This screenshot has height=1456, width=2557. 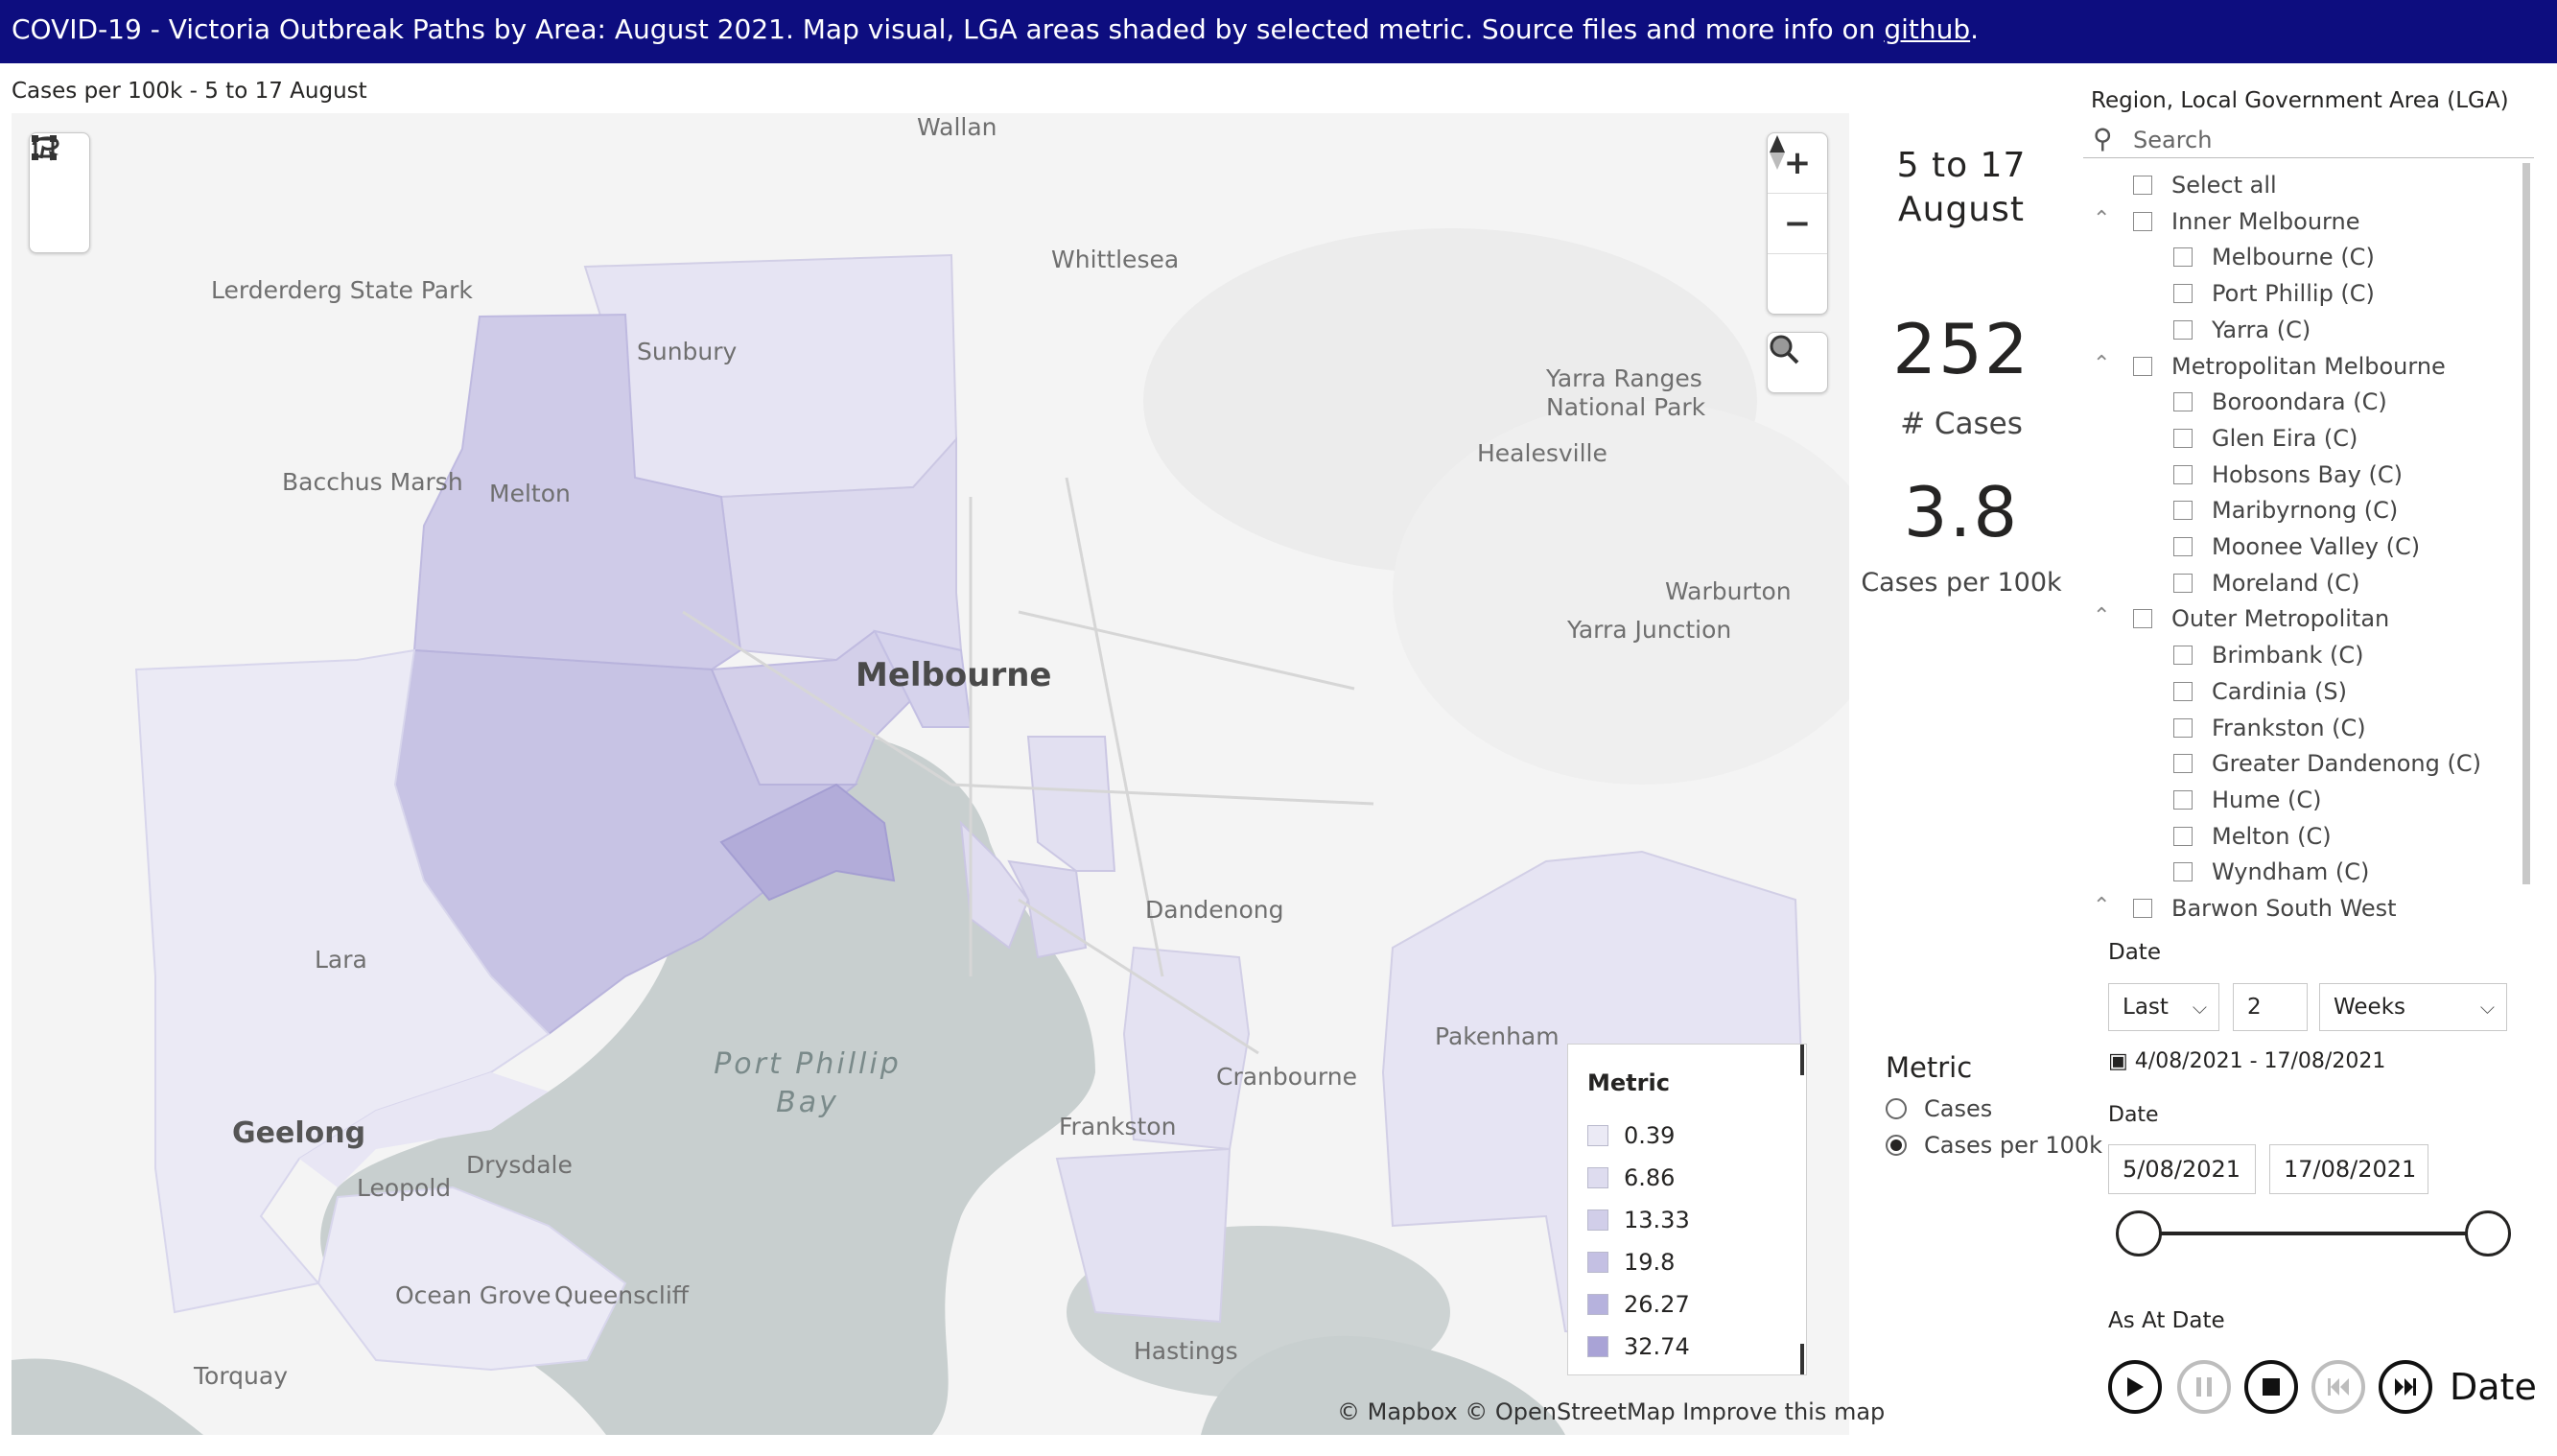 I want to click on play-button, so click(x=2135, y=1387).